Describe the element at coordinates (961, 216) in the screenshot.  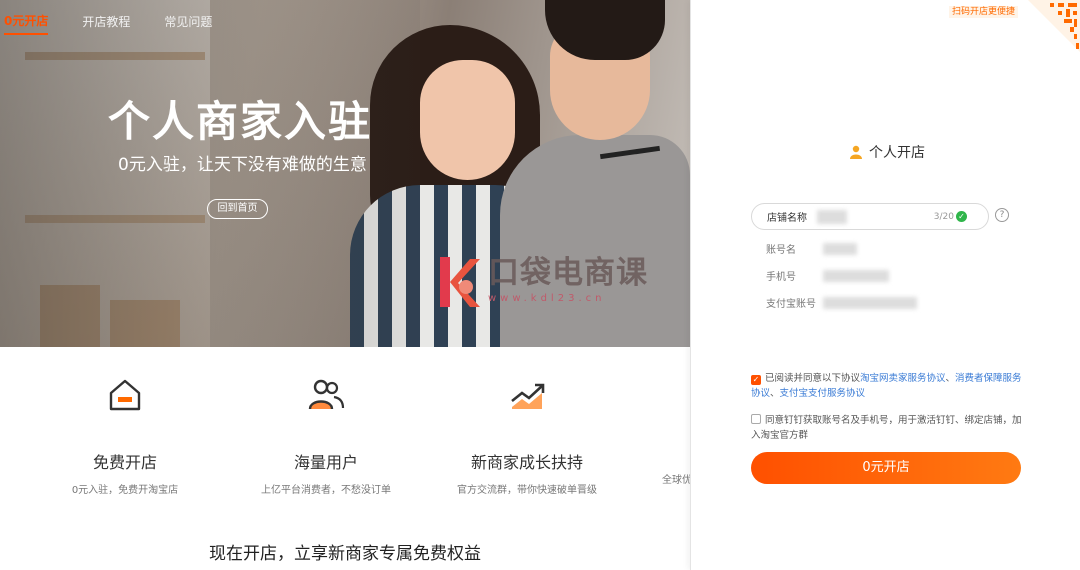
I see `check-icon: ✓` at that location.